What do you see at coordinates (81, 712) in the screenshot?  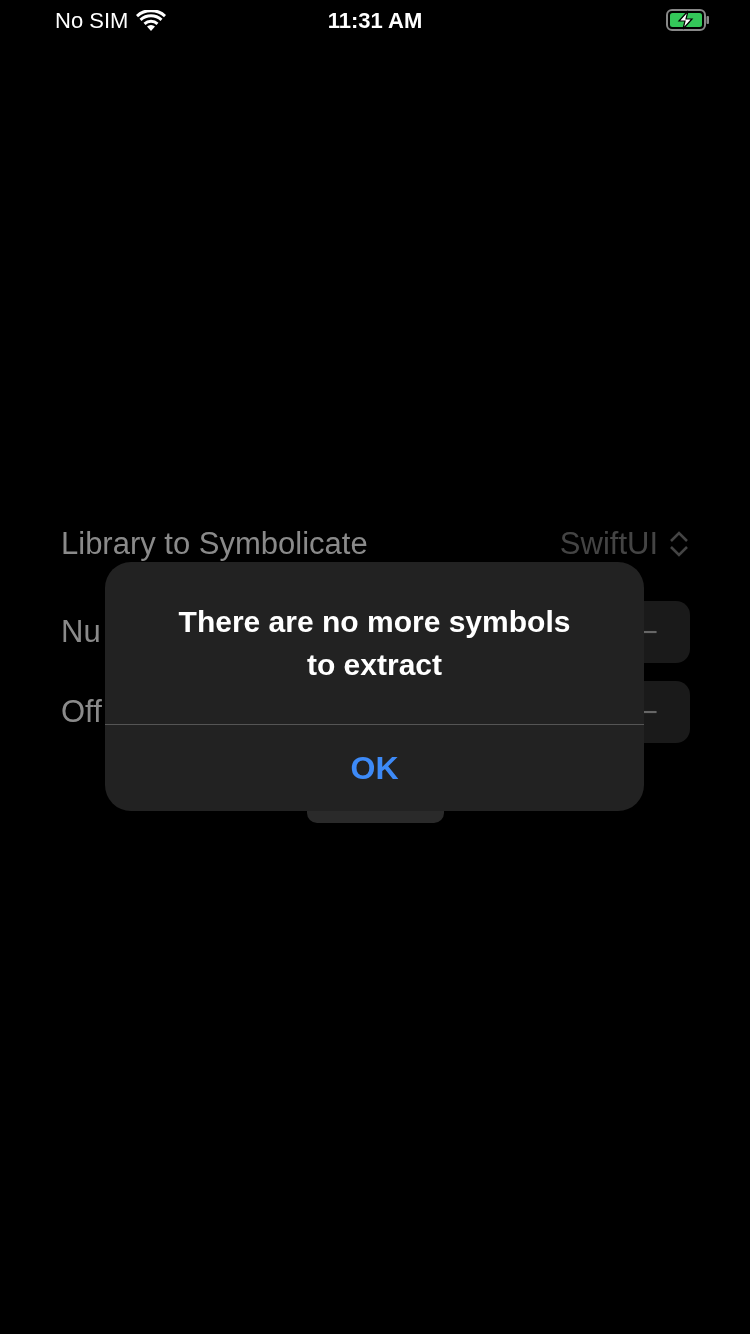 I see `row-label: Off` at bounding box center [81, 712].